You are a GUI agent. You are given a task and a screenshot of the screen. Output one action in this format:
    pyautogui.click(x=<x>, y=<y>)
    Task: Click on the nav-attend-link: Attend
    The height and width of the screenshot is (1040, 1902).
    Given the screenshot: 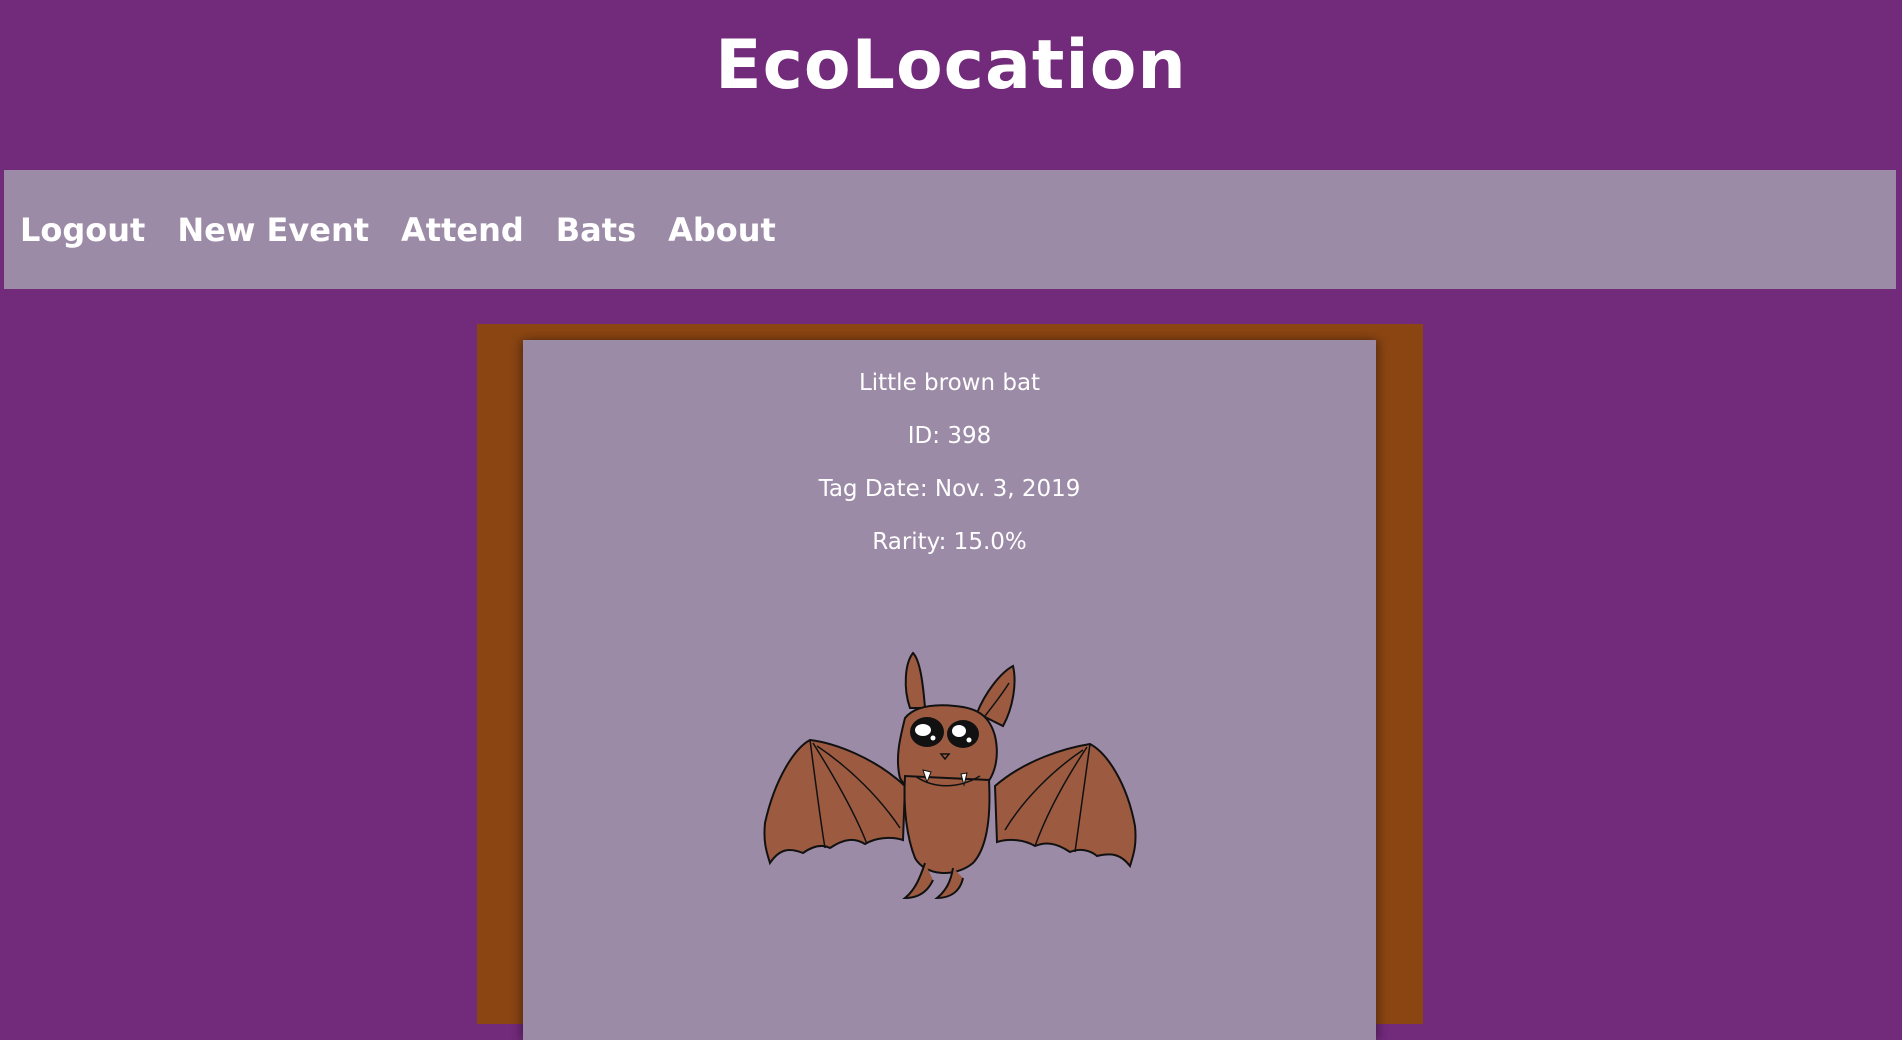 What is the action you would take?
    pyautogui.click(x=462, y=230)
    